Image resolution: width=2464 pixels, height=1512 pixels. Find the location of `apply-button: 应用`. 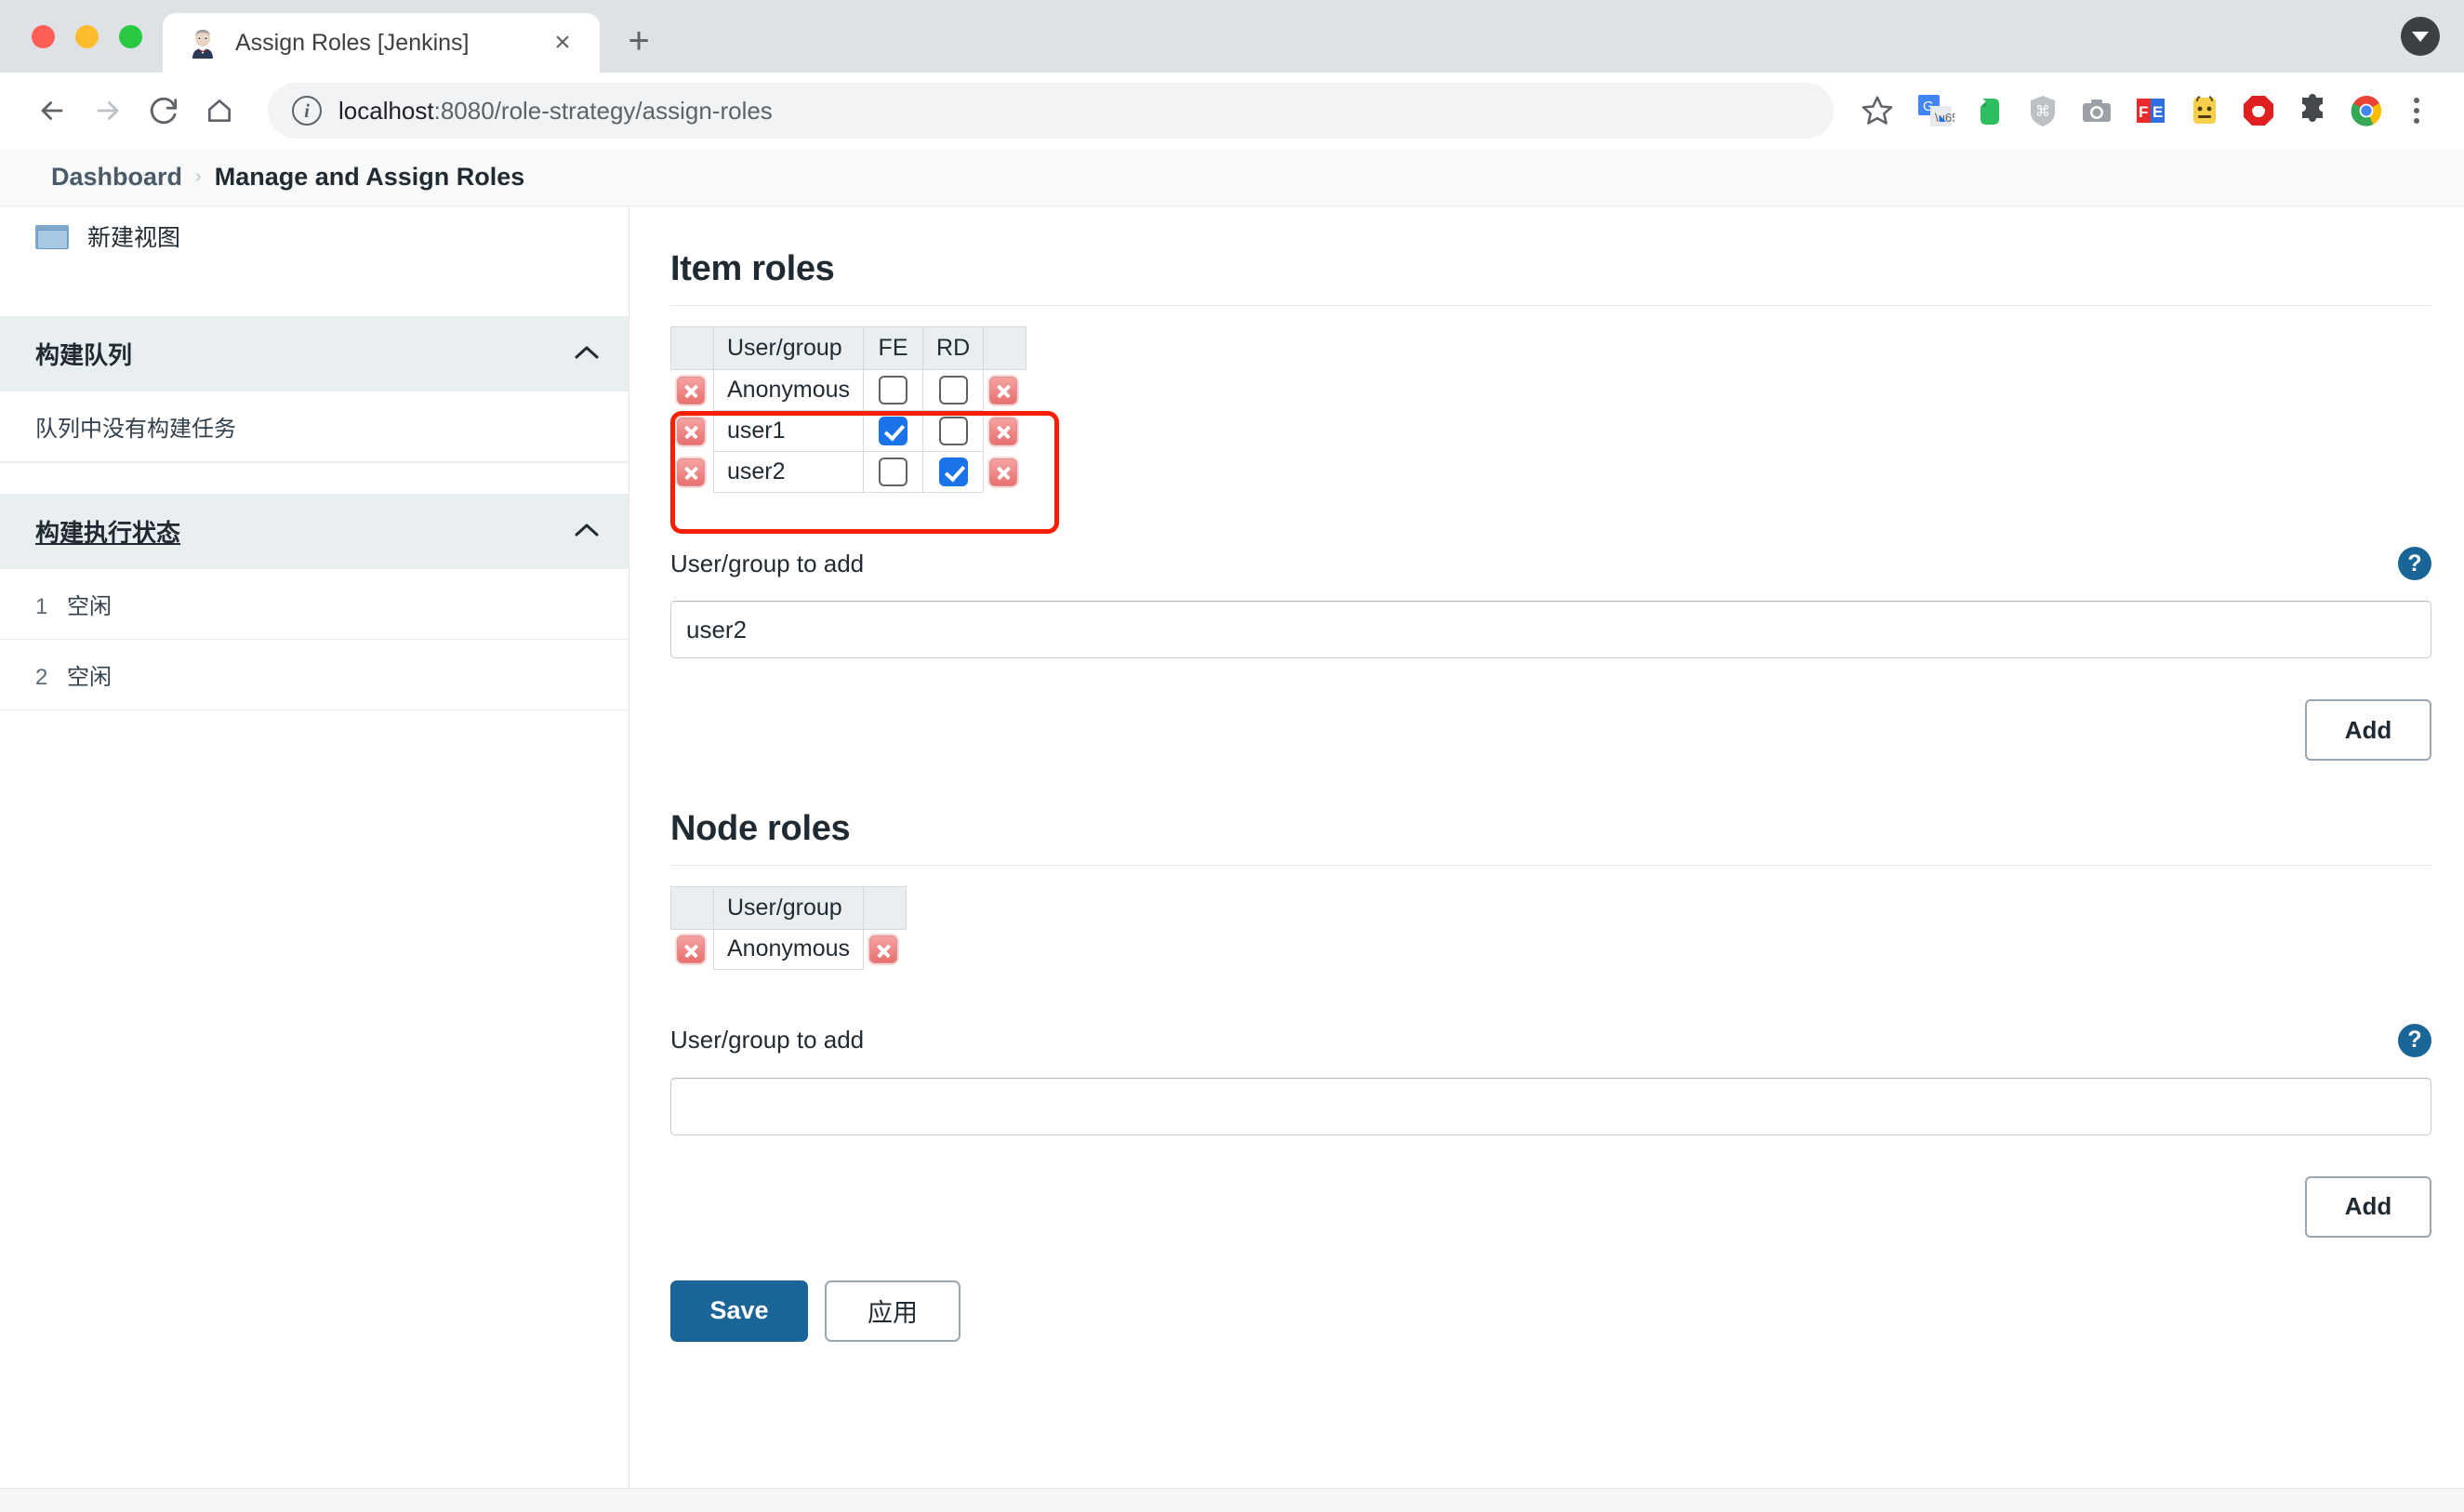

apply-button: 应用 is located at coordinates (892, 1311).